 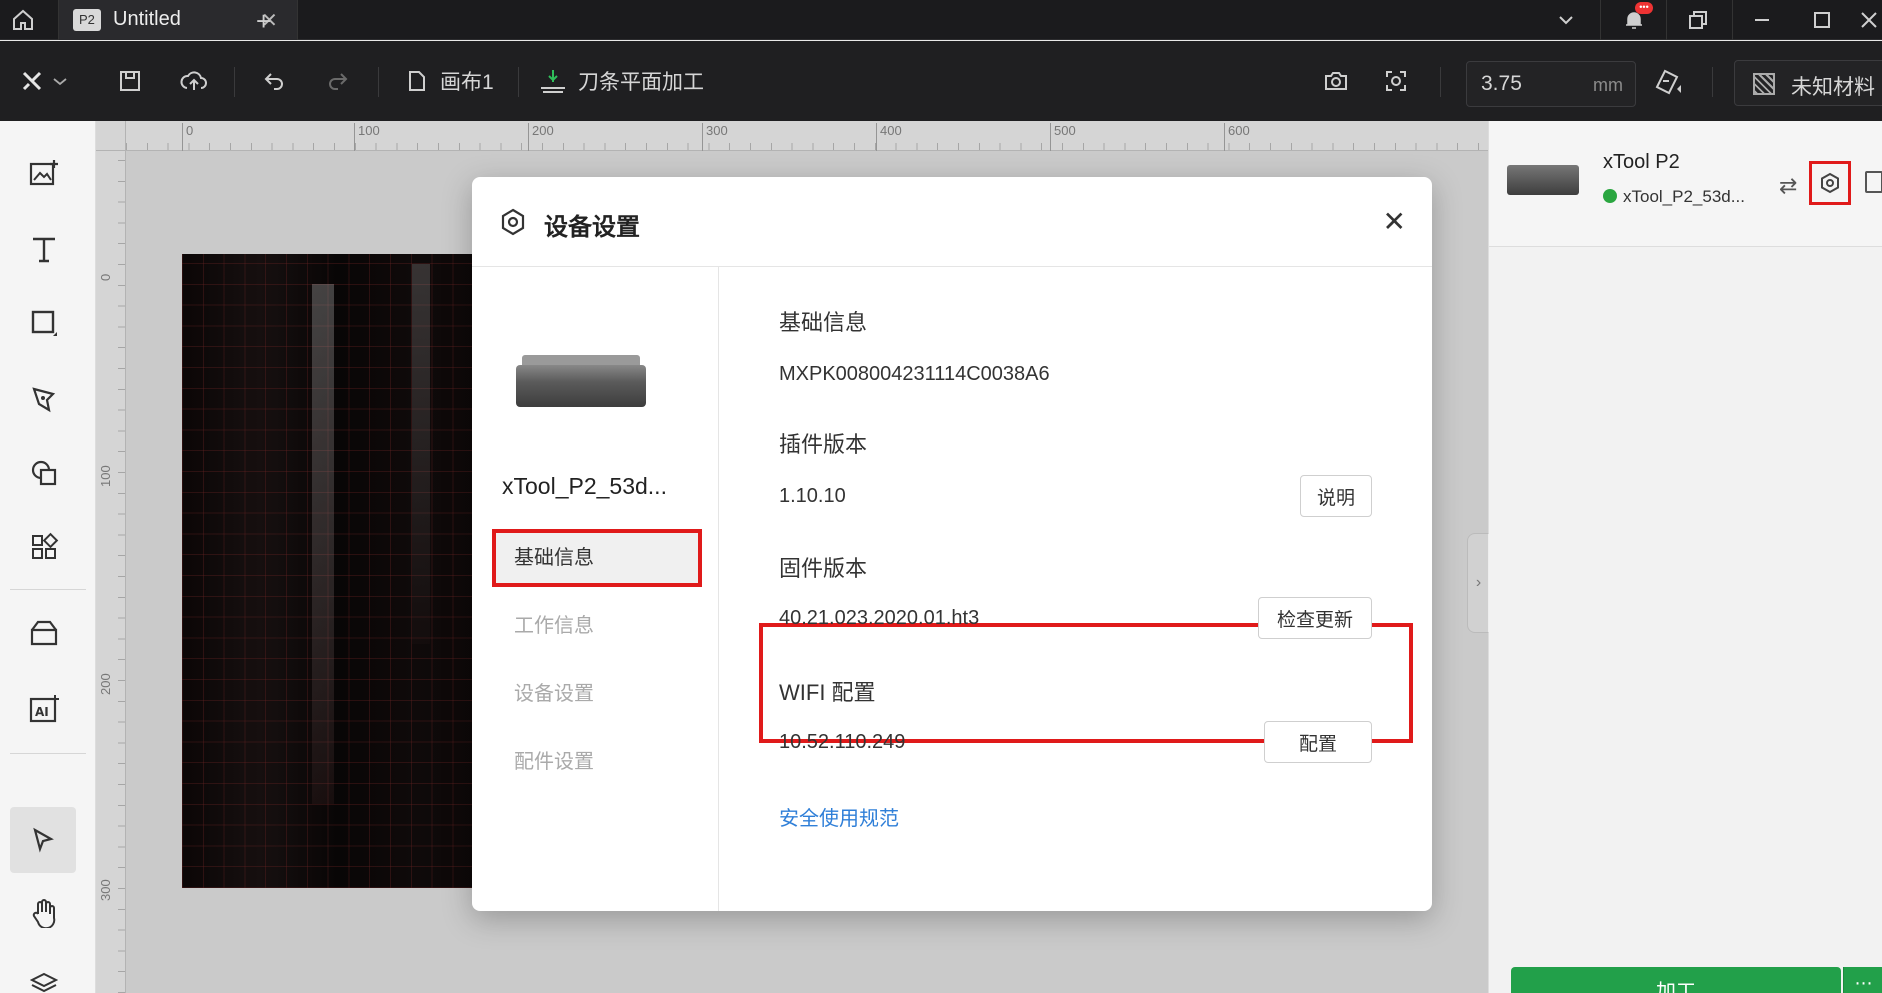 I want to click on firmware-version: 40.21.023.2020.01.ht3, so click(x=879, y=618).